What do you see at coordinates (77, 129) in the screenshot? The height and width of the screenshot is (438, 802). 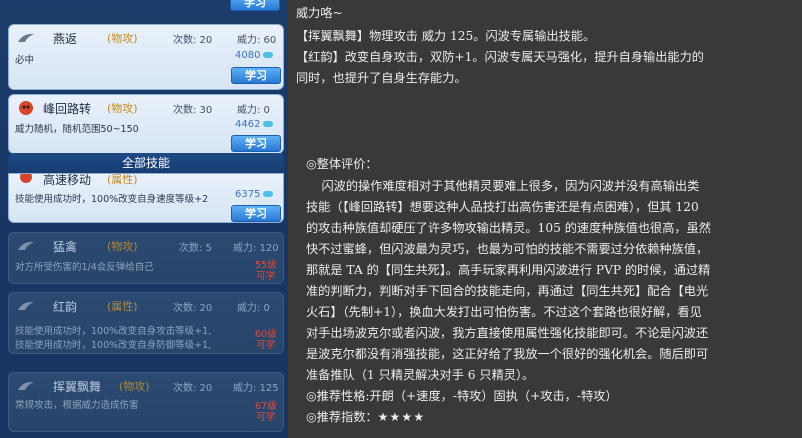 I see `skill-desc: 威力随机，随机范围50~150` at bounding box center [77, 129].